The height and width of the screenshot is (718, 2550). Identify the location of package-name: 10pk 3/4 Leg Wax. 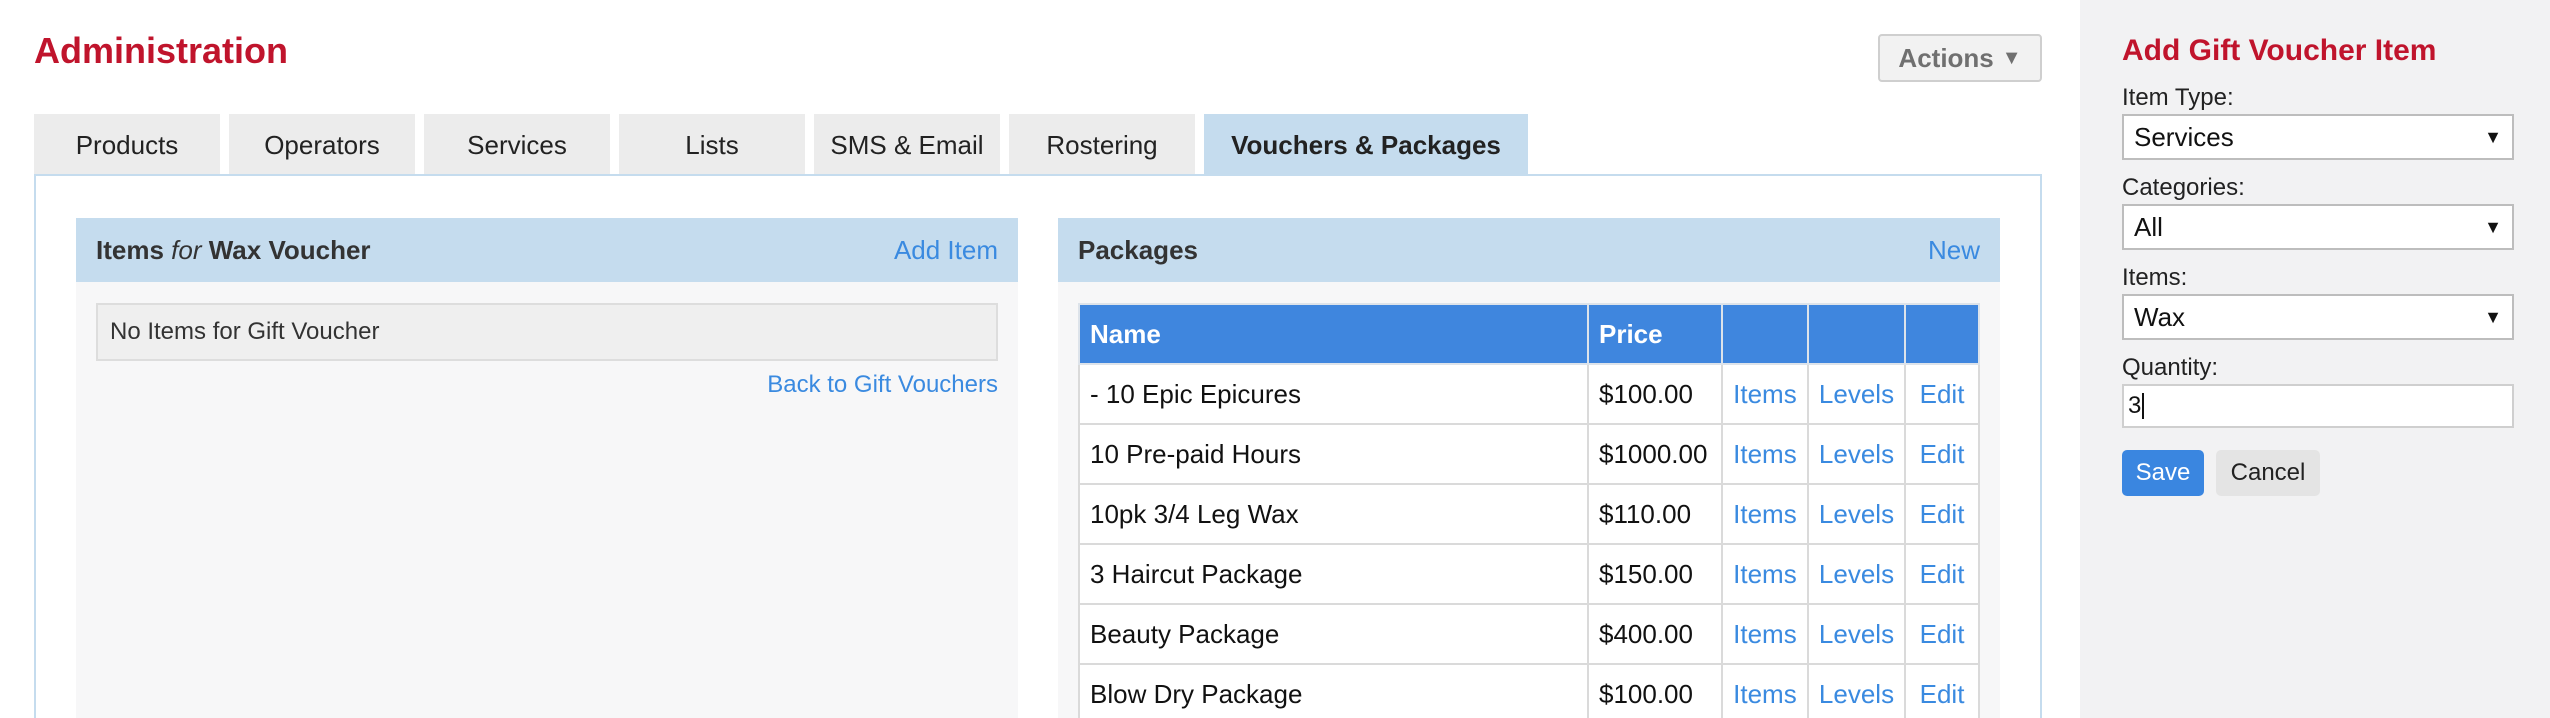
(1333, 514).